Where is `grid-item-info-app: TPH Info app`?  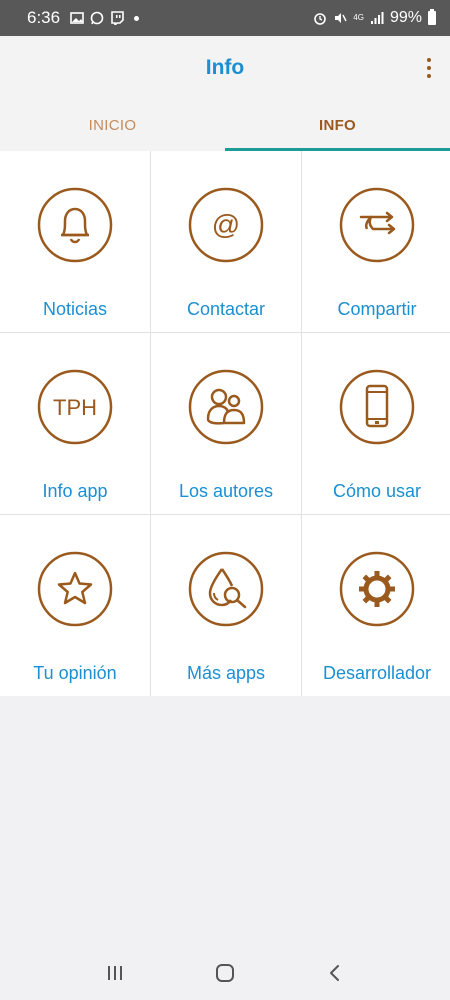 grid-item-info-app: TPH Info app is located at coordinates (75, 423).